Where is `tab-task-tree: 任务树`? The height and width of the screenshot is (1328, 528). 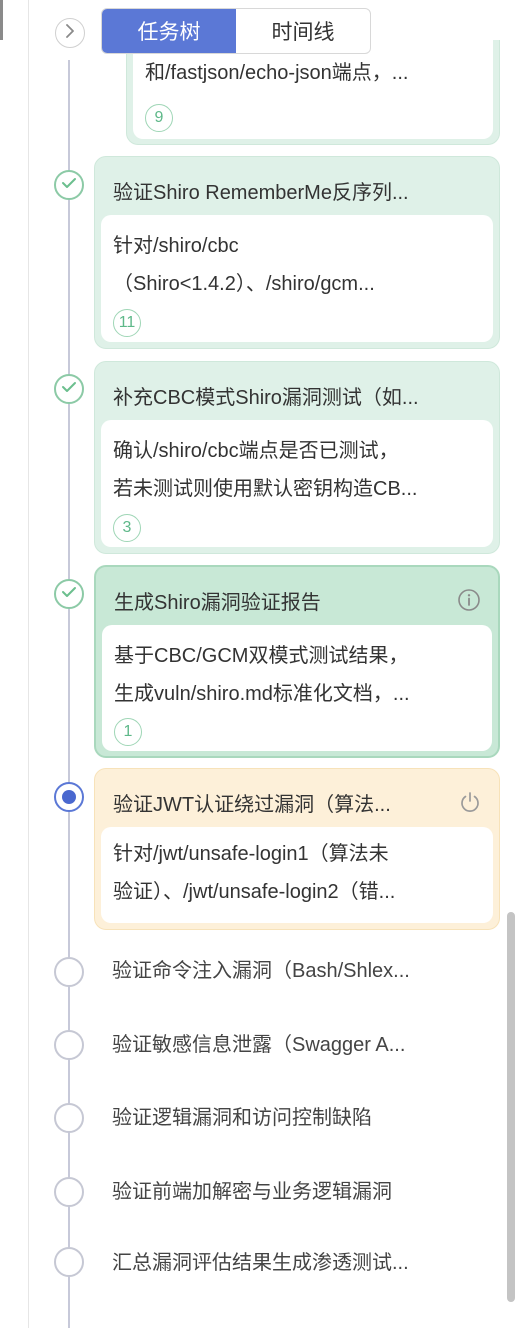 tab-task-tree: 任务树 is located at coordinates (169, 31).